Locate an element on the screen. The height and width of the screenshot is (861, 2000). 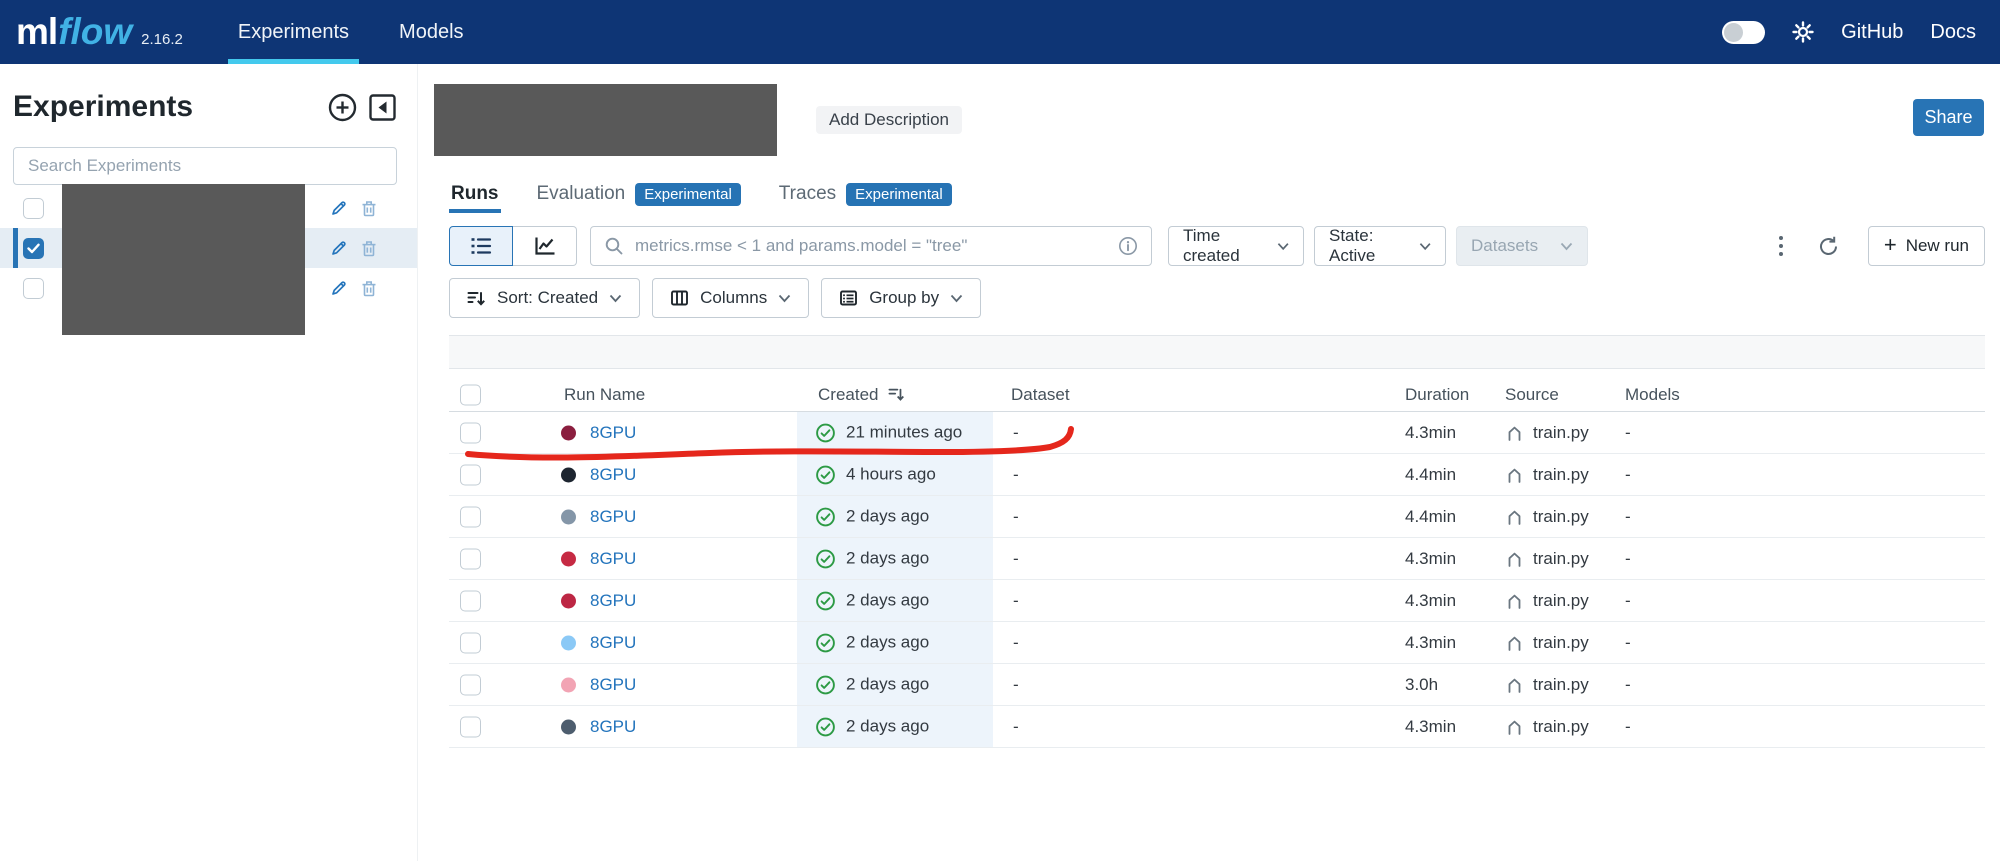
column-header-run-name: Run Name is located at coordinates (604, 395).